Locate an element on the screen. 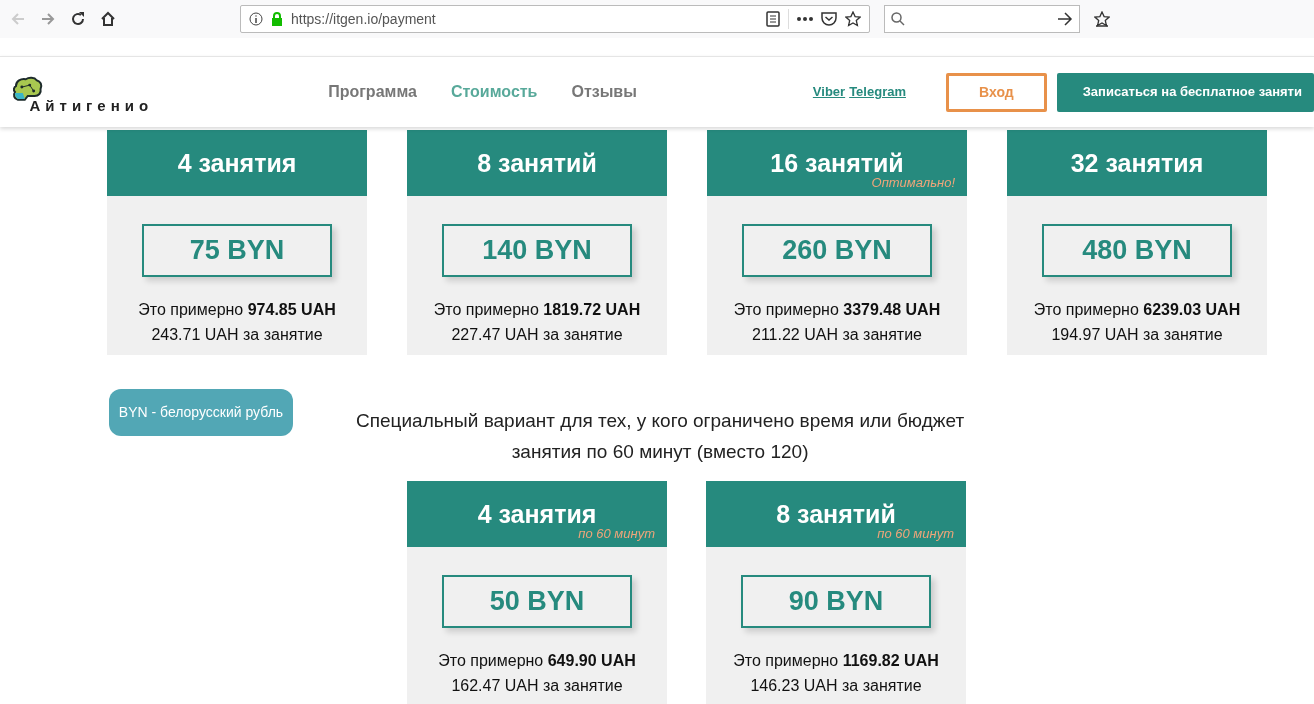  info-icon is located at coordinates (256, 19).